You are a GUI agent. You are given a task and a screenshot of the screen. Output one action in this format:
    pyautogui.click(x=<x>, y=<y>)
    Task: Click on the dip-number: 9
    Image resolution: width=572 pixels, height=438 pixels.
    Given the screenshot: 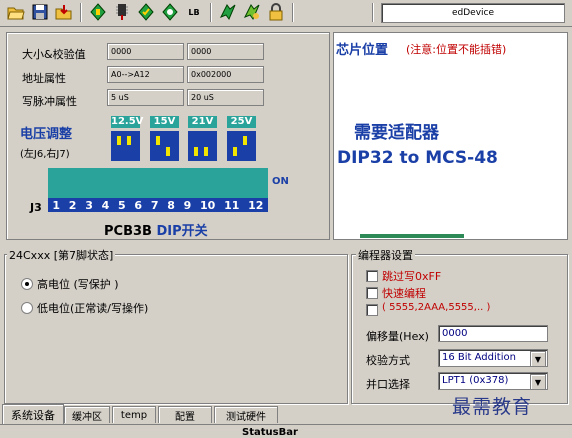 What is the action you would take?
    pyautogui.click(x=187, y=205)
    